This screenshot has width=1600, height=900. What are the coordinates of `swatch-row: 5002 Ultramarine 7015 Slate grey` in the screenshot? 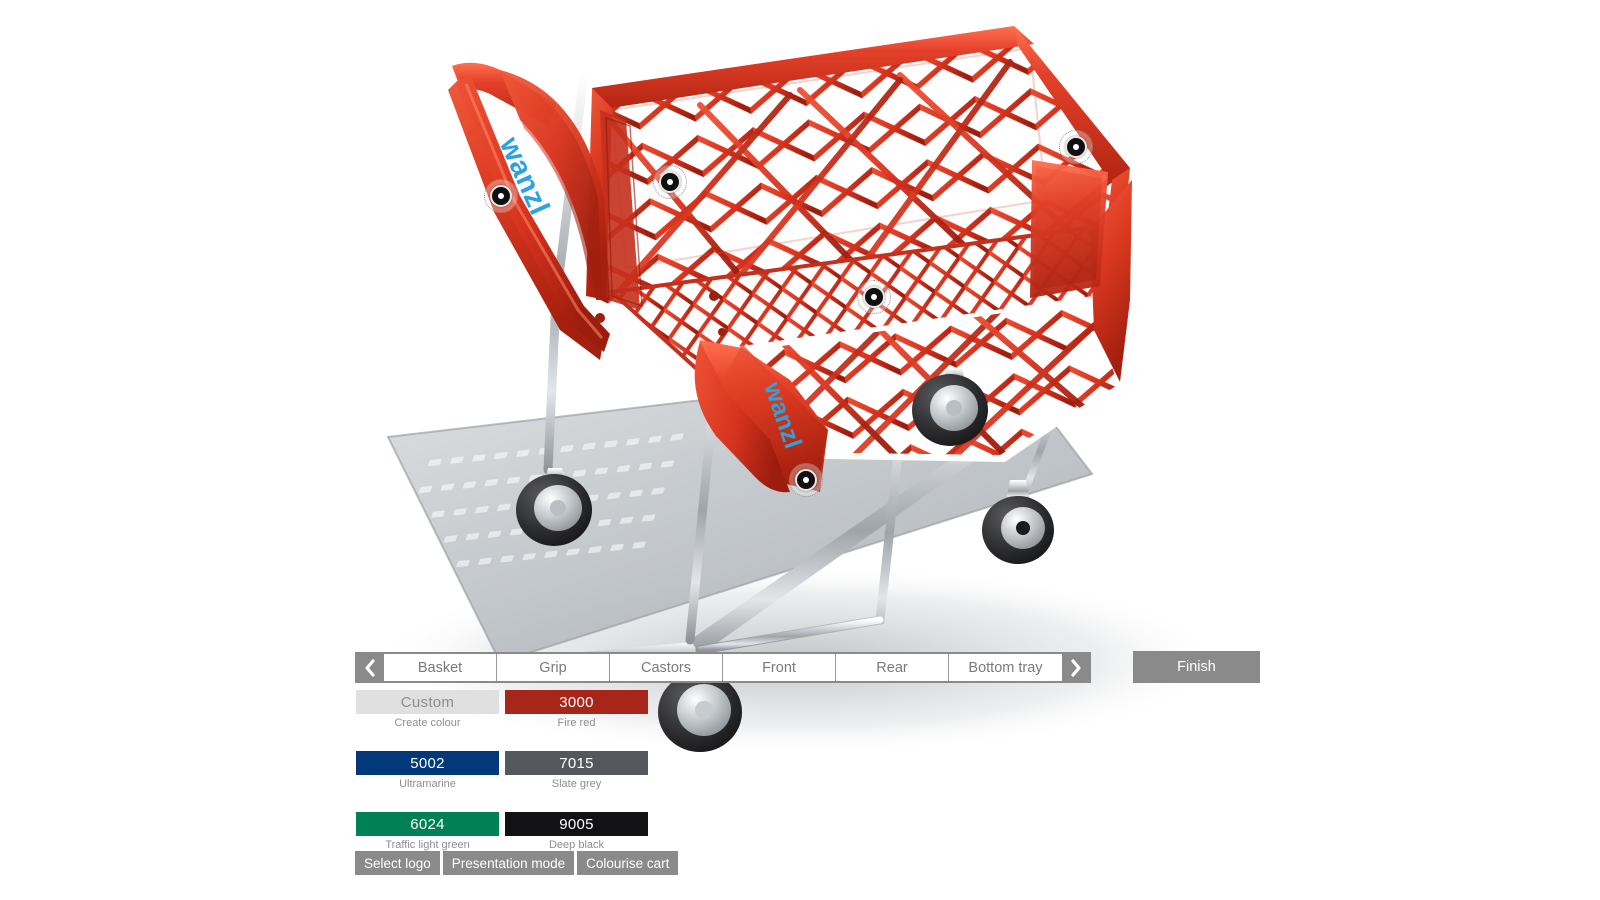 It's located at (506, 771).